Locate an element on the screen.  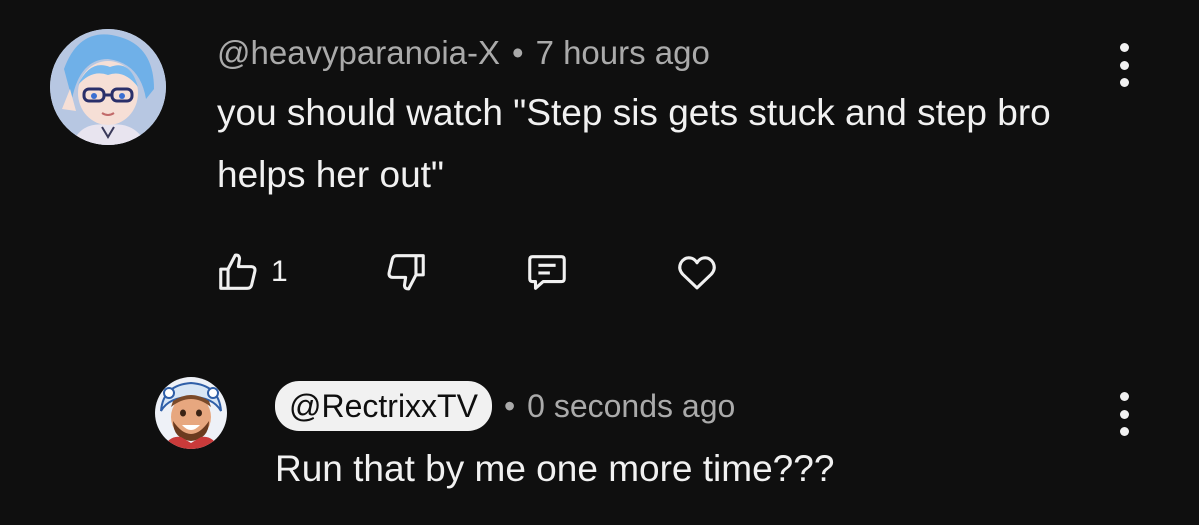
reply-more-options-button is located at coordinates (1124, 414).